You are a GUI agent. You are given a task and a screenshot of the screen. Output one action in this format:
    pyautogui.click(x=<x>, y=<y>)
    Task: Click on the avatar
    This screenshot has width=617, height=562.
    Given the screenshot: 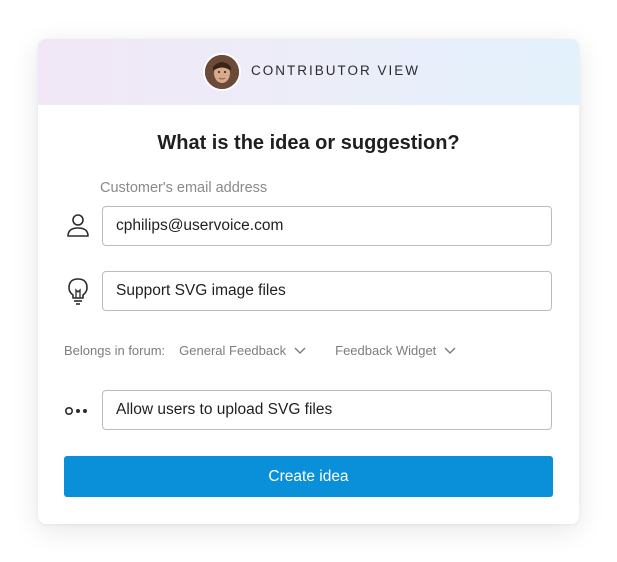 What is the action you would take?
    pyautogui.click(x=222, y=72)
    